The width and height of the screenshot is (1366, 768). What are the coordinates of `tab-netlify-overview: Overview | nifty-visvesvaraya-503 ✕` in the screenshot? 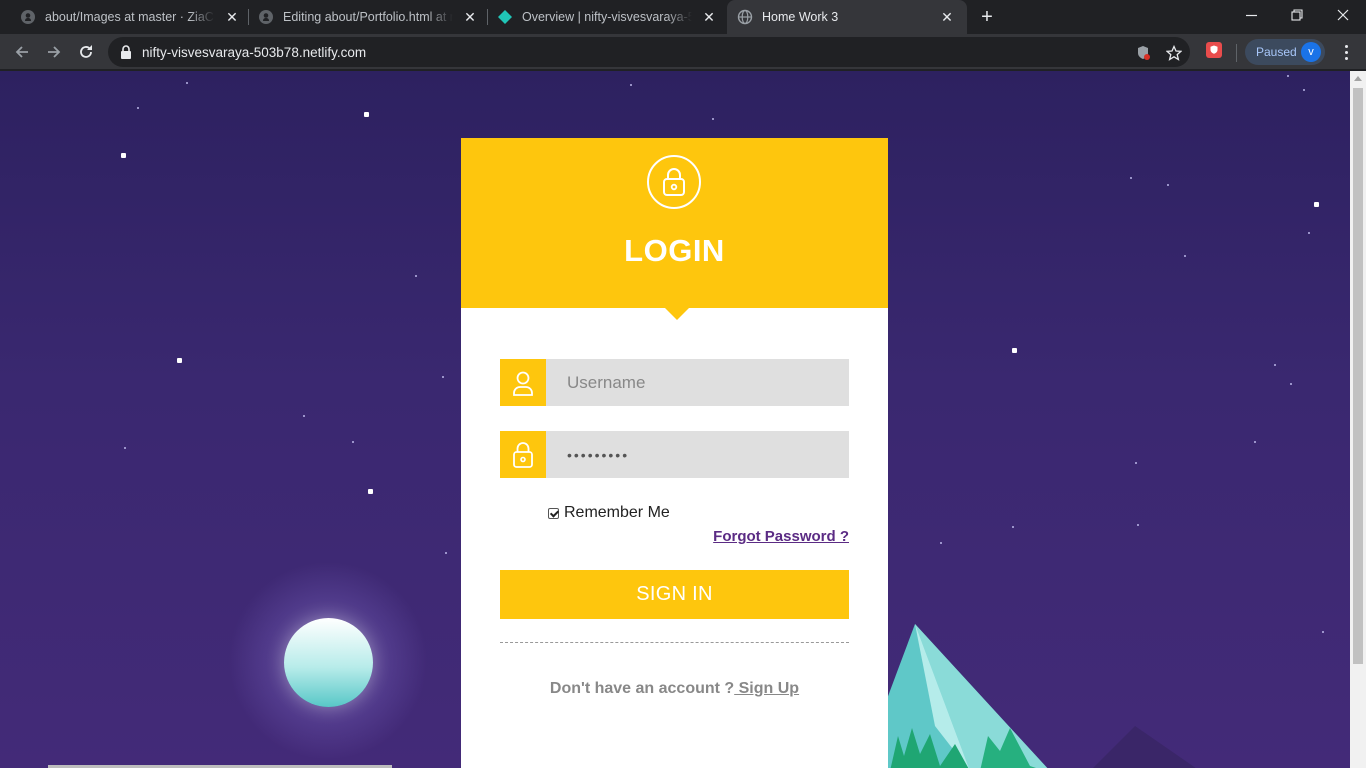 It's located at (607, 17).